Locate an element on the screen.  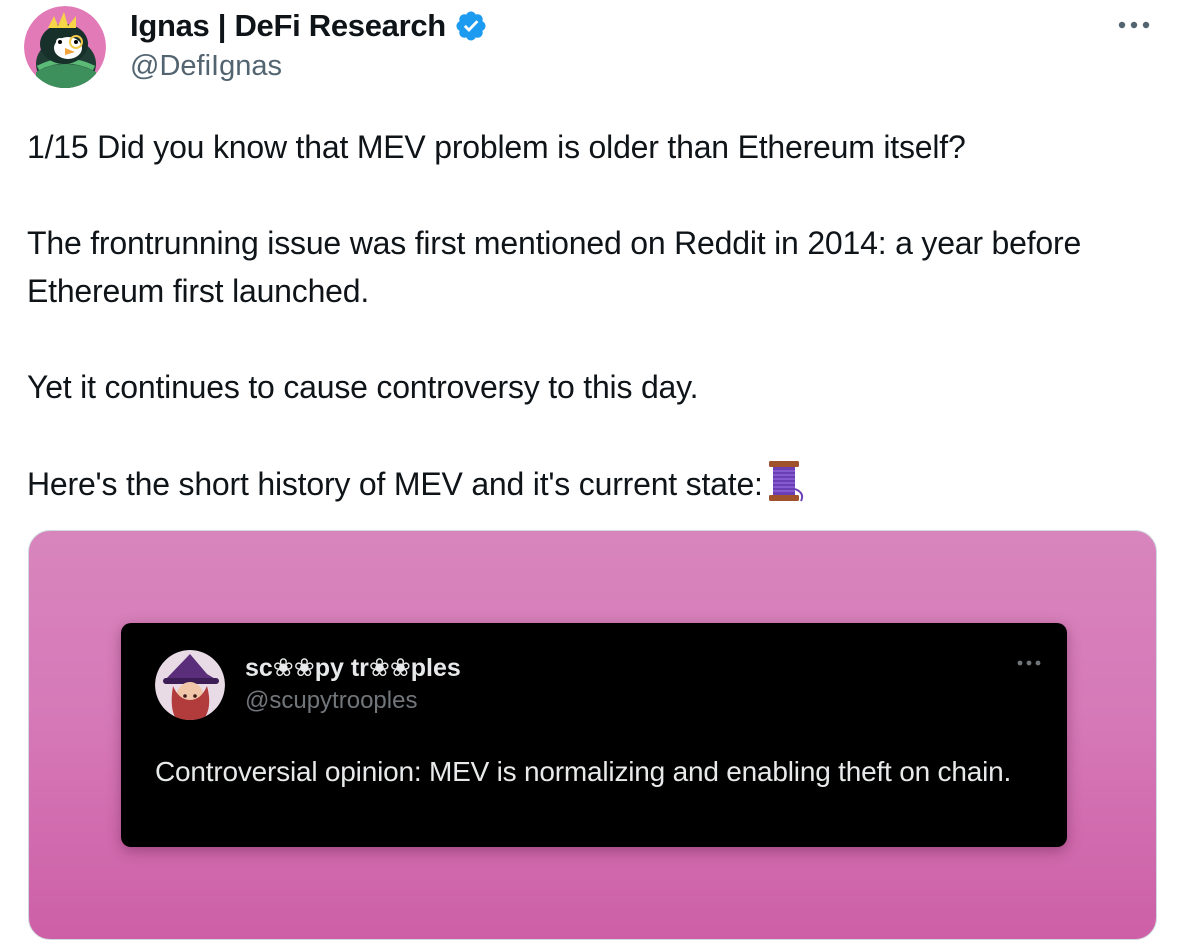
spool-of-thread-icon is located at coordinates (785, 481).